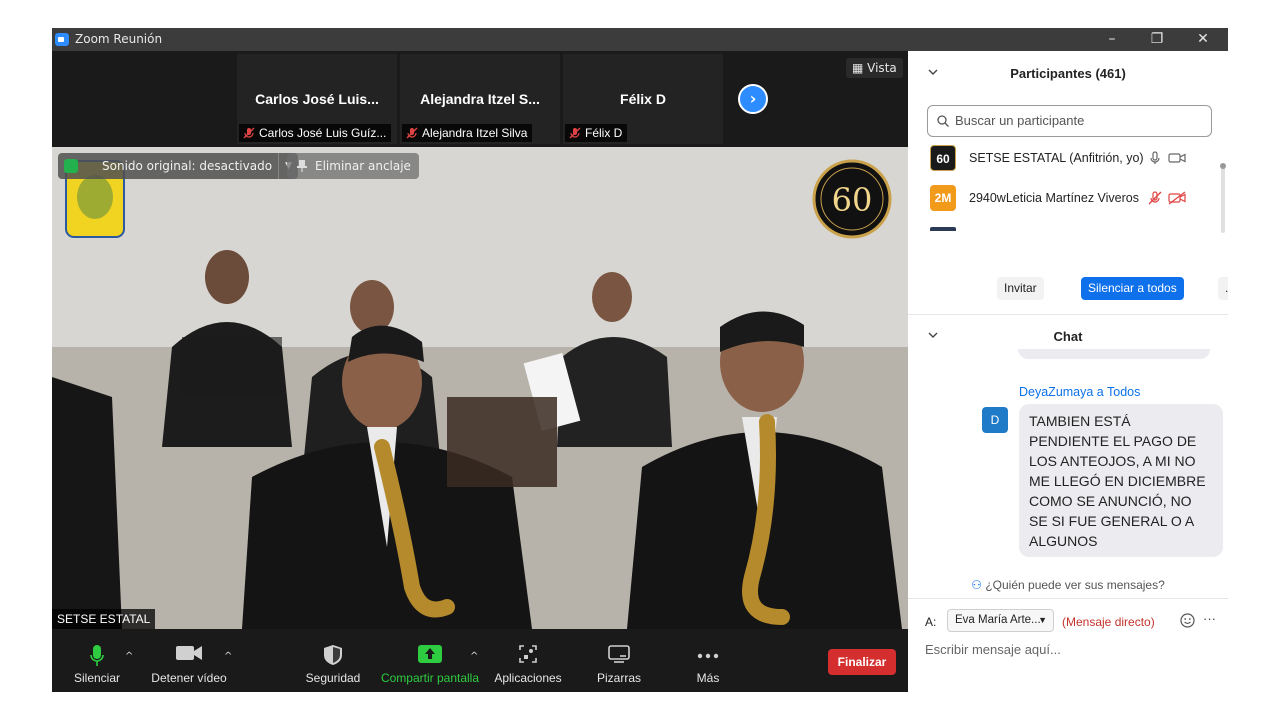 This screenshot has width=1280, height=720. What do you see at coordinates (467, 133) in the screenshot?
I see `tile-name-label: Alejandra Itzel Silva` at bounding box center [467, 133].